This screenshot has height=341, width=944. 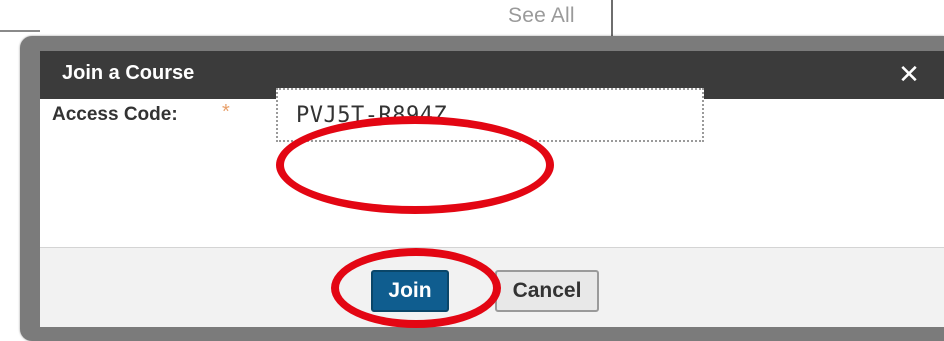 What do you see at coordinates (541, 16) in the screenshot?
I see `see-all-link: See All` at bounding box center [541, 16].